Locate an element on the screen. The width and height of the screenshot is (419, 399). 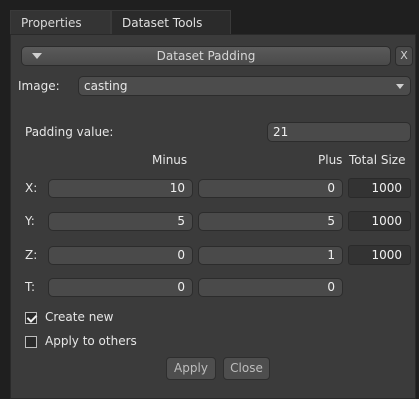
apply-to-others-checkbox is located at coordinates (31, 342).